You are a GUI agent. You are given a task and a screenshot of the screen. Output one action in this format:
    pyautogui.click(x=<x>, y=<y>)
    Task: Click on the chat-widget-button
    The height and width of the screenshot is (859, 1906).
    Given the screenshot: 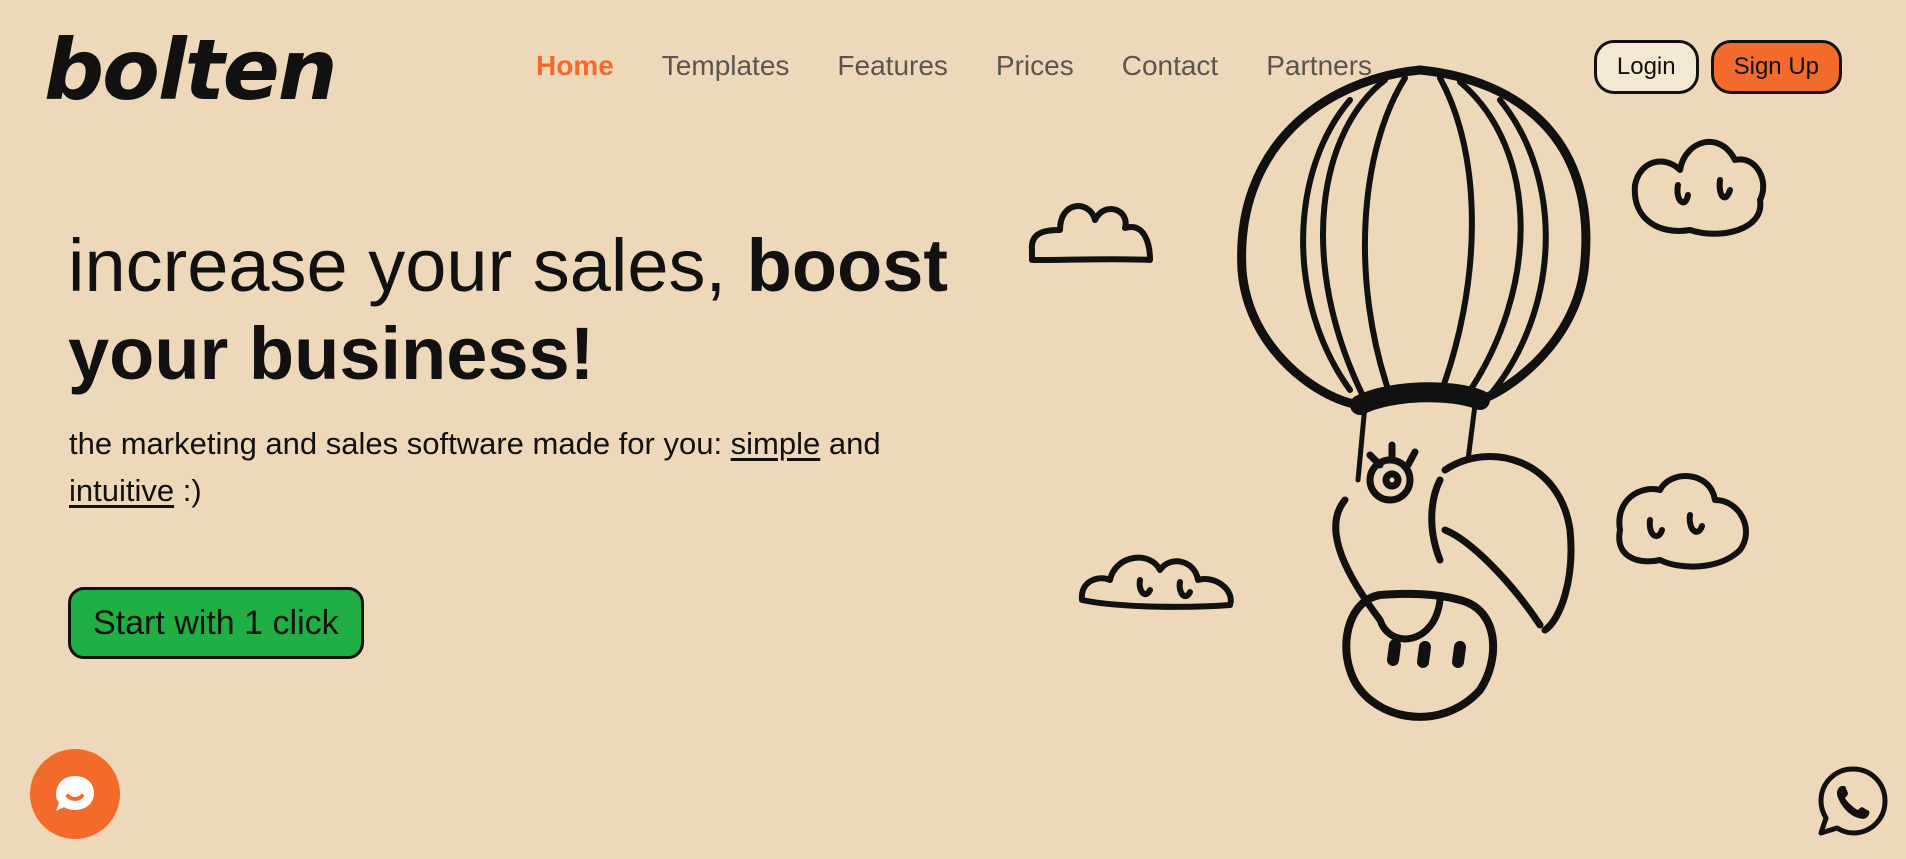 What is the action you would take?
    pyautogui.click(x=75, y=794)
    